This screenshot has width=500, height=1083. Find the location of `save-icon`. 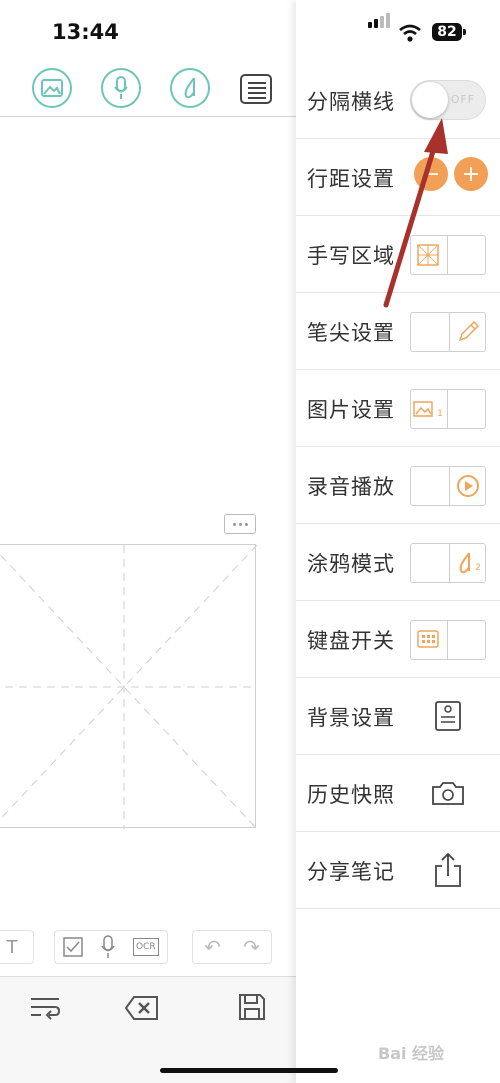

save-icon is located at coordinates (252, 1007).